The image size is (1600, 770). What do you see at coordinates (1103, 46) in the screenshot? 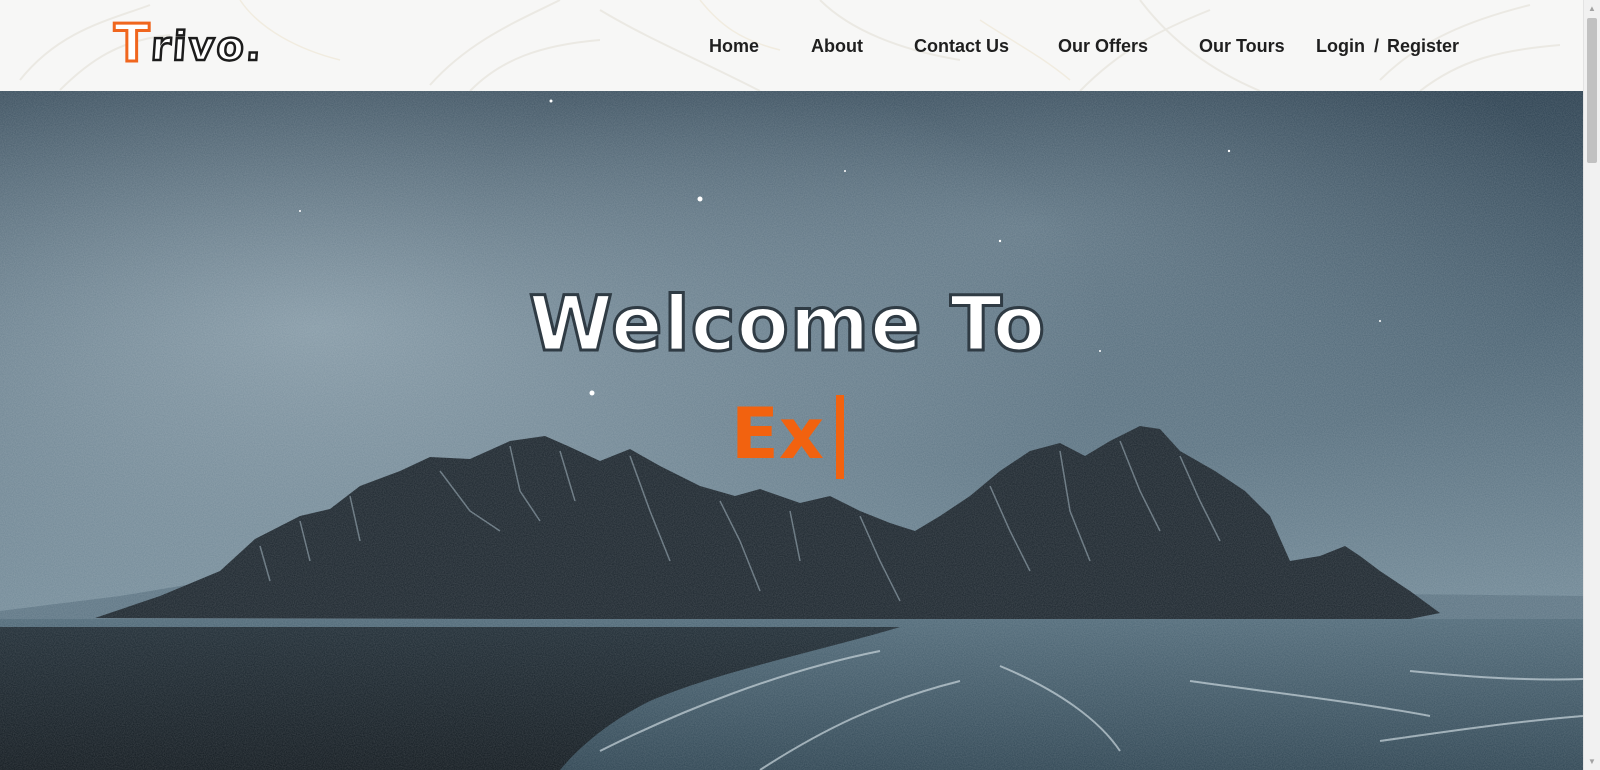
I see `nav-link-offers: Our Offers` at bounding box center [1103, 46].